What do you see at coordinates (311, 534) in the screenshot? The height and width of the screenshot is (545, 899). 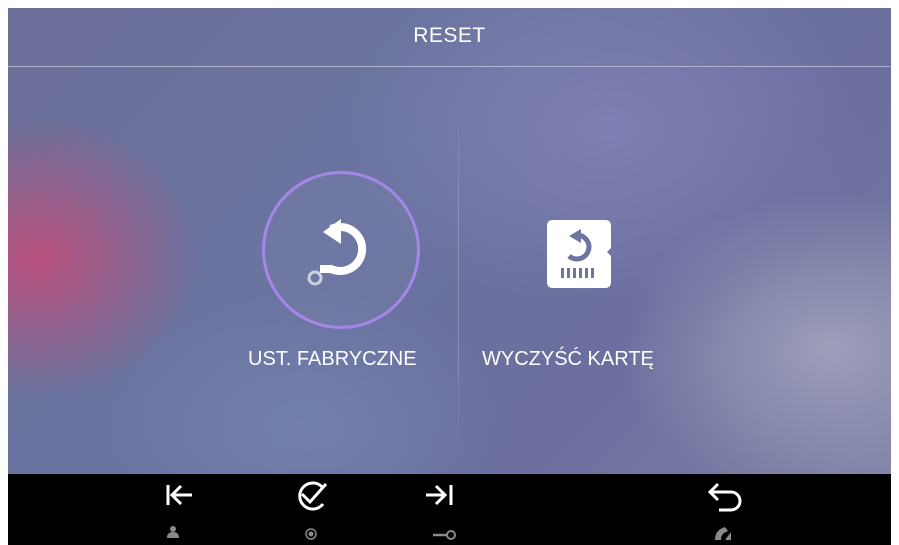 I see `record-dot-icon` at bounding box center [311, 534].